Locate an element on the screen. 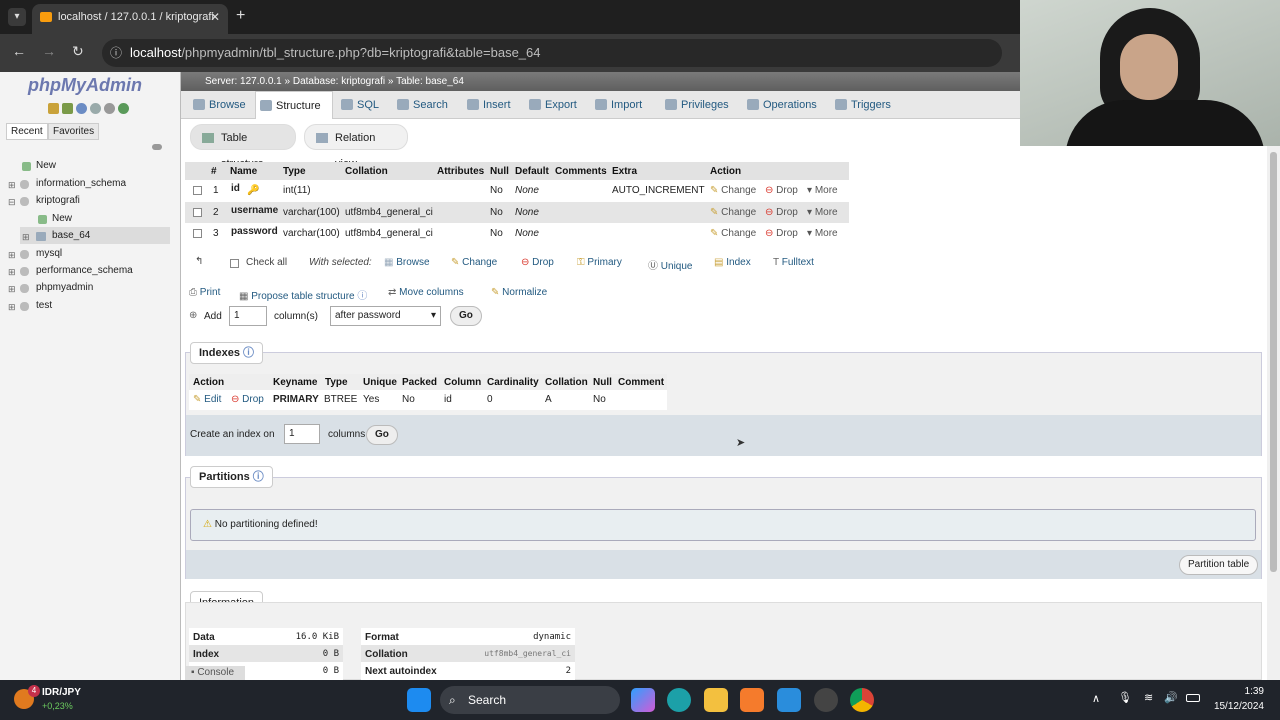 Image resolution: width=1280 pixels, height=720 pixels. new-tab-icon: + is located at coordinates (240, 16).